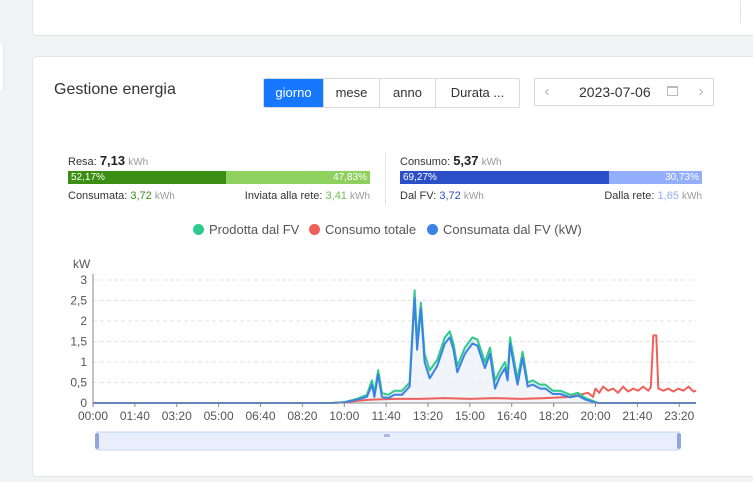 The height and width of the screenshot is (482, 753). I want to click on consumption-unit: kWh, so click(491, 162).